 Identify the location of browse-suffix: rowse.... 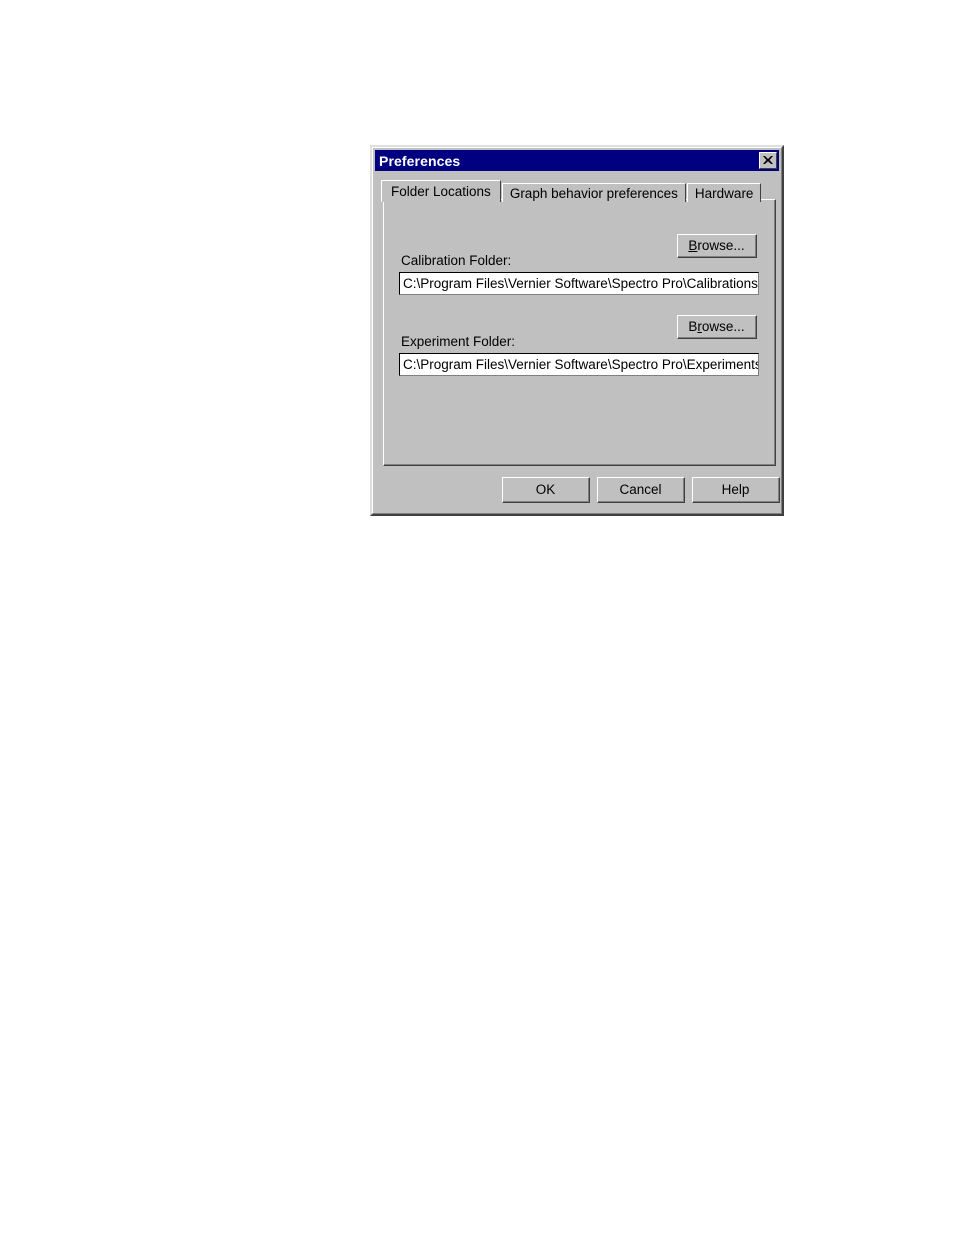
(721, 245).